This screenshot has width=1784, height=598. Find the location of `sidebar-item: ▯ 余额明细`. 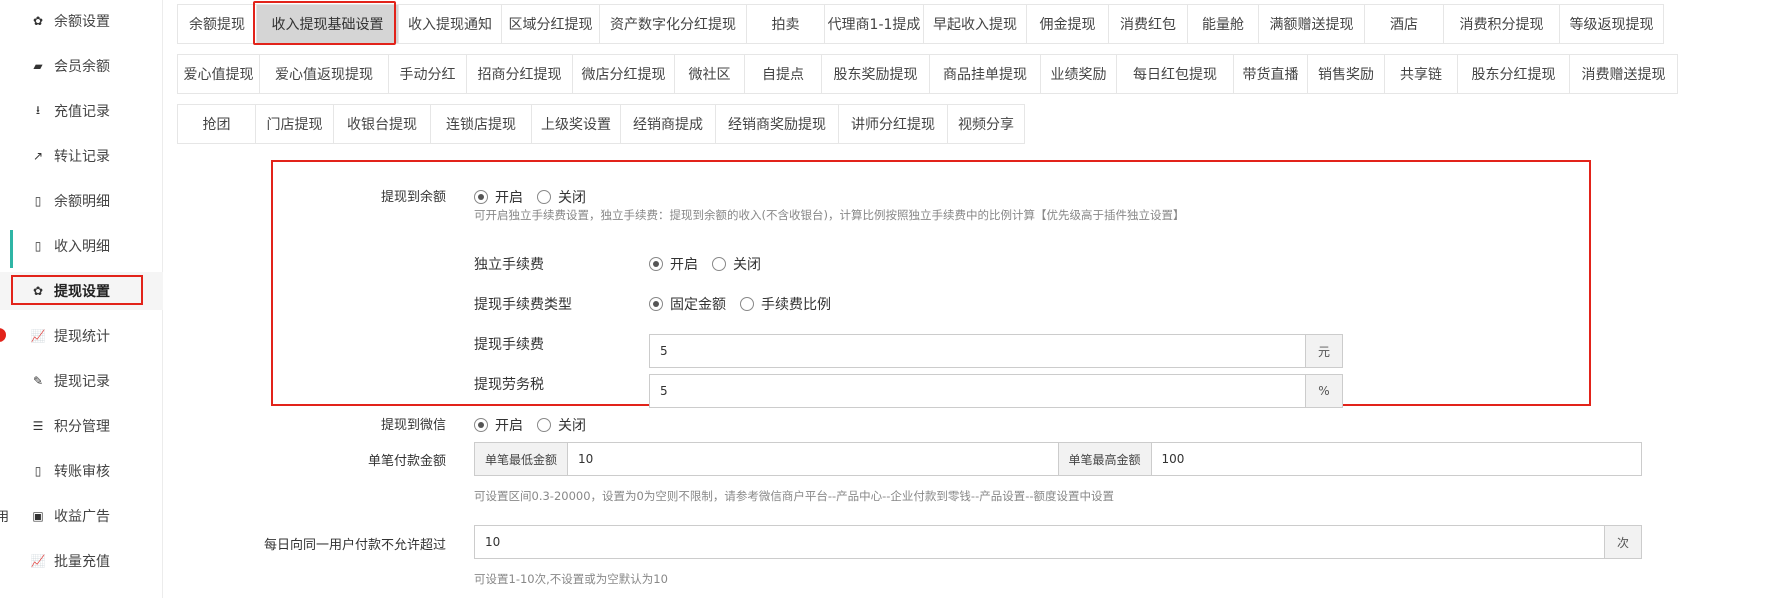

sidebar-item: ▯ 余额明细 is located at coordinates (81, 201).